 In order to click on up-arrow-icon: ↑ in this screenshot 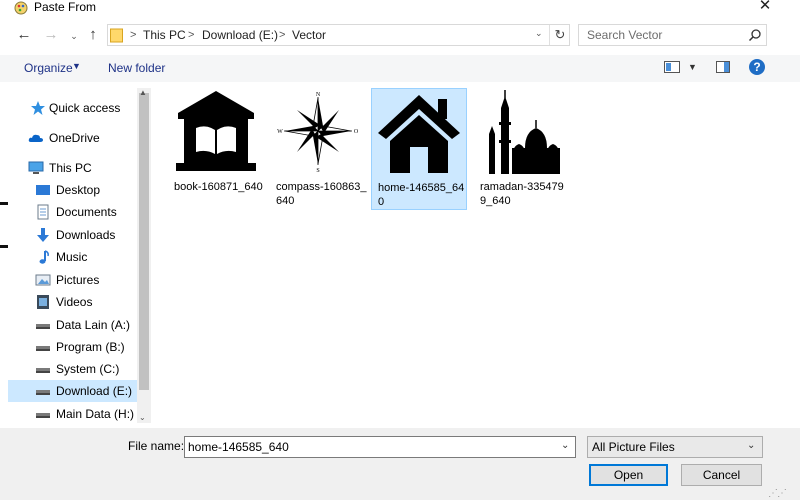, I will do `click(93, 35)`.